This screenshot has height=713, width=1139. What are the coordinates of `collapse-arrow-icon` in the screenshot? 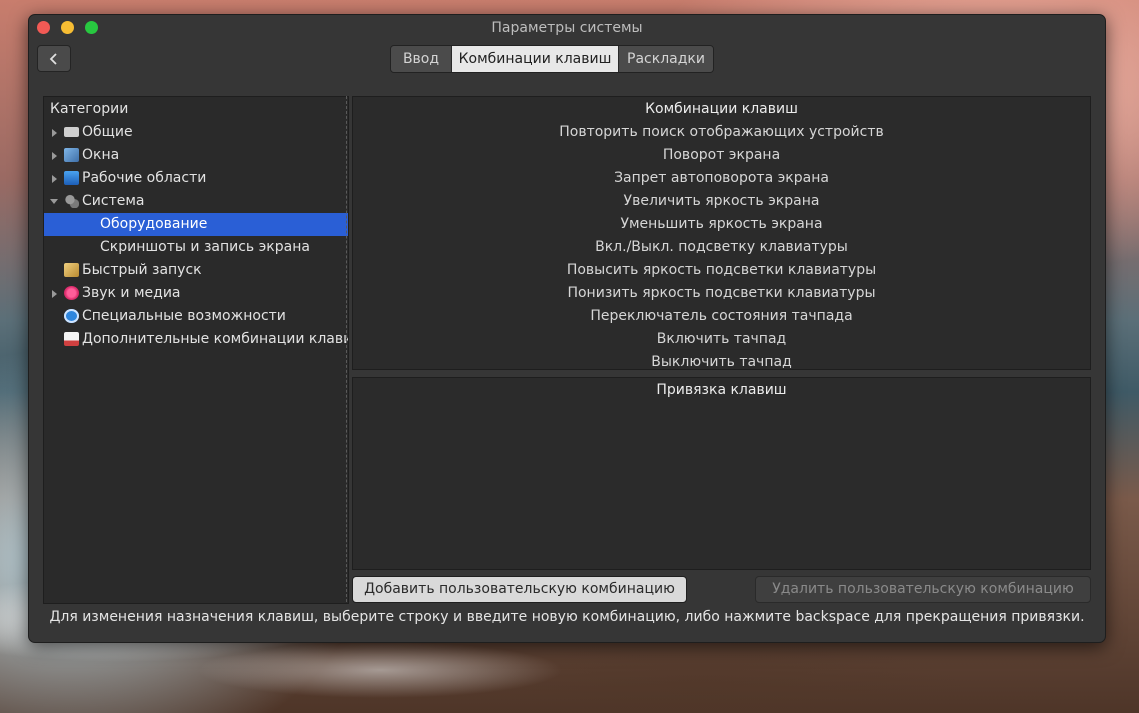 It's located at (54, 201).